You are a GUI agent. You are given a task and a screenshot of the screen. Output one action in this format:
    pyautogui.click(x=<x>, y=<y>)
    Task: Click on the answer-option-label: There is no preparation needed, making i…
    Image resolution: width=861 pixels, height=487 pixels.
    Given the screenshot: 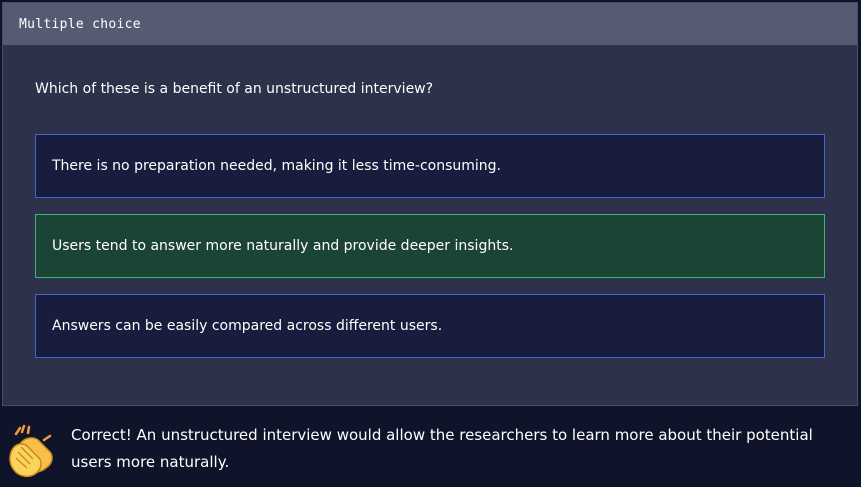 What is the action you would take?
    pyautogui.click(x=276, y=166)
    